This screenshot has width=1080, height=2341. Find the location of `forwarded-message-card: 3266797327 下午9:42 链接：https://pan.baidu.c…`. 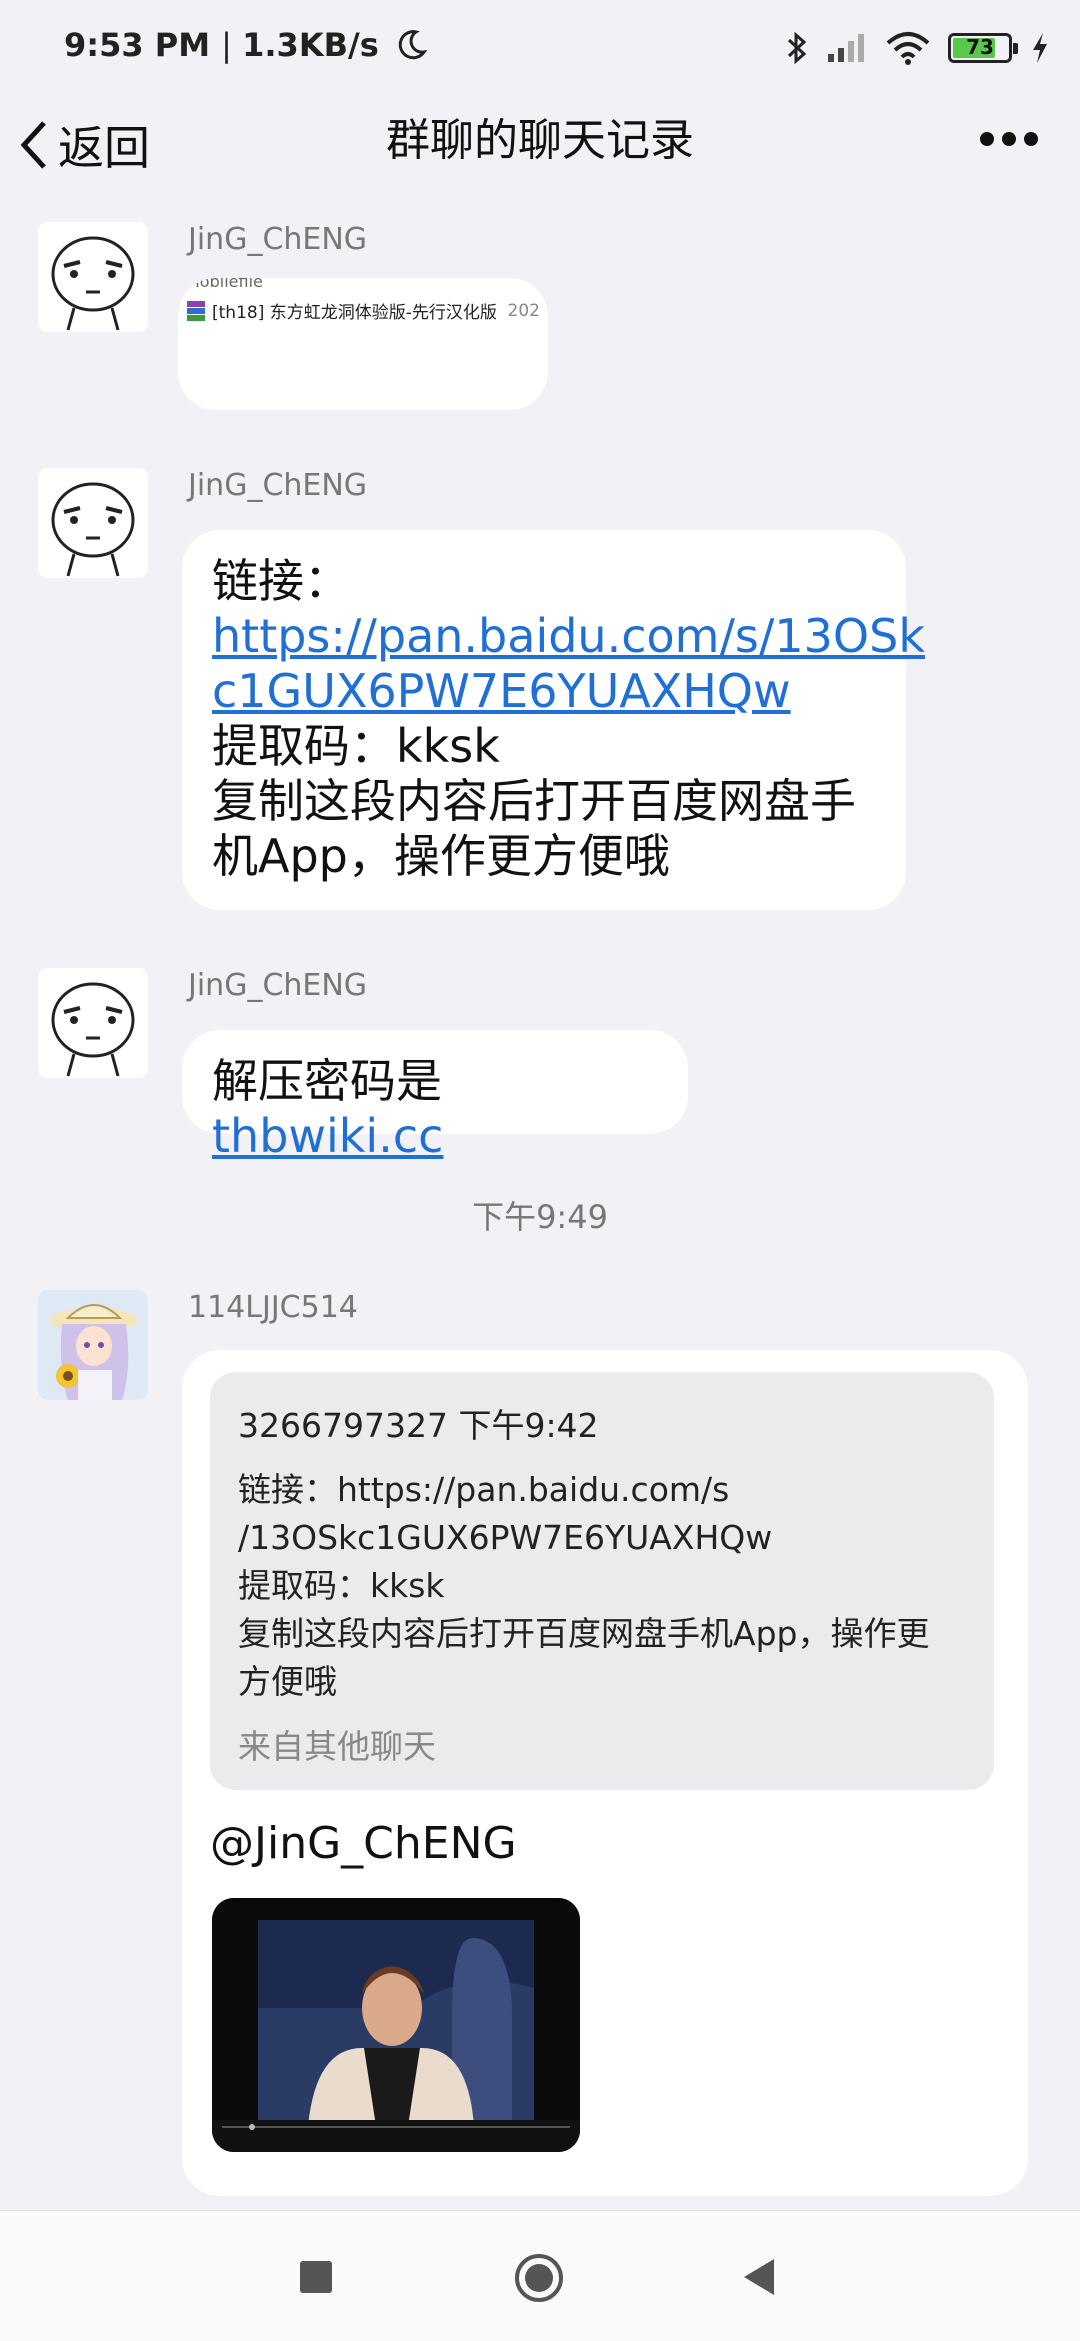

forwarded-message-card: 3266797327 下午9:42 链接：https://pan.baidu.c… is located at coordinates (602, 1581).